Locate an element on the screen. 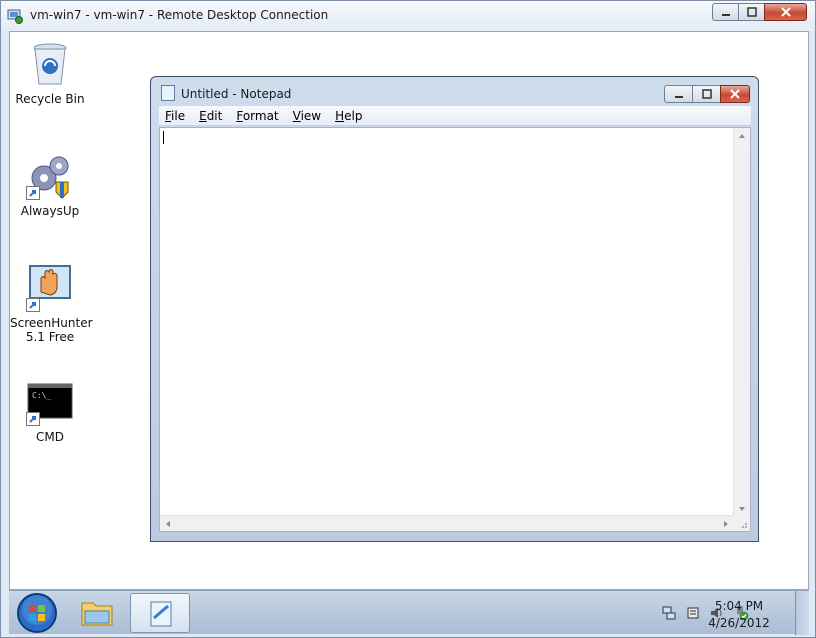 The width and height of the screenshot is (816, 638). cmd-console-icon: C:\_ is located at coordinates (50, 402).